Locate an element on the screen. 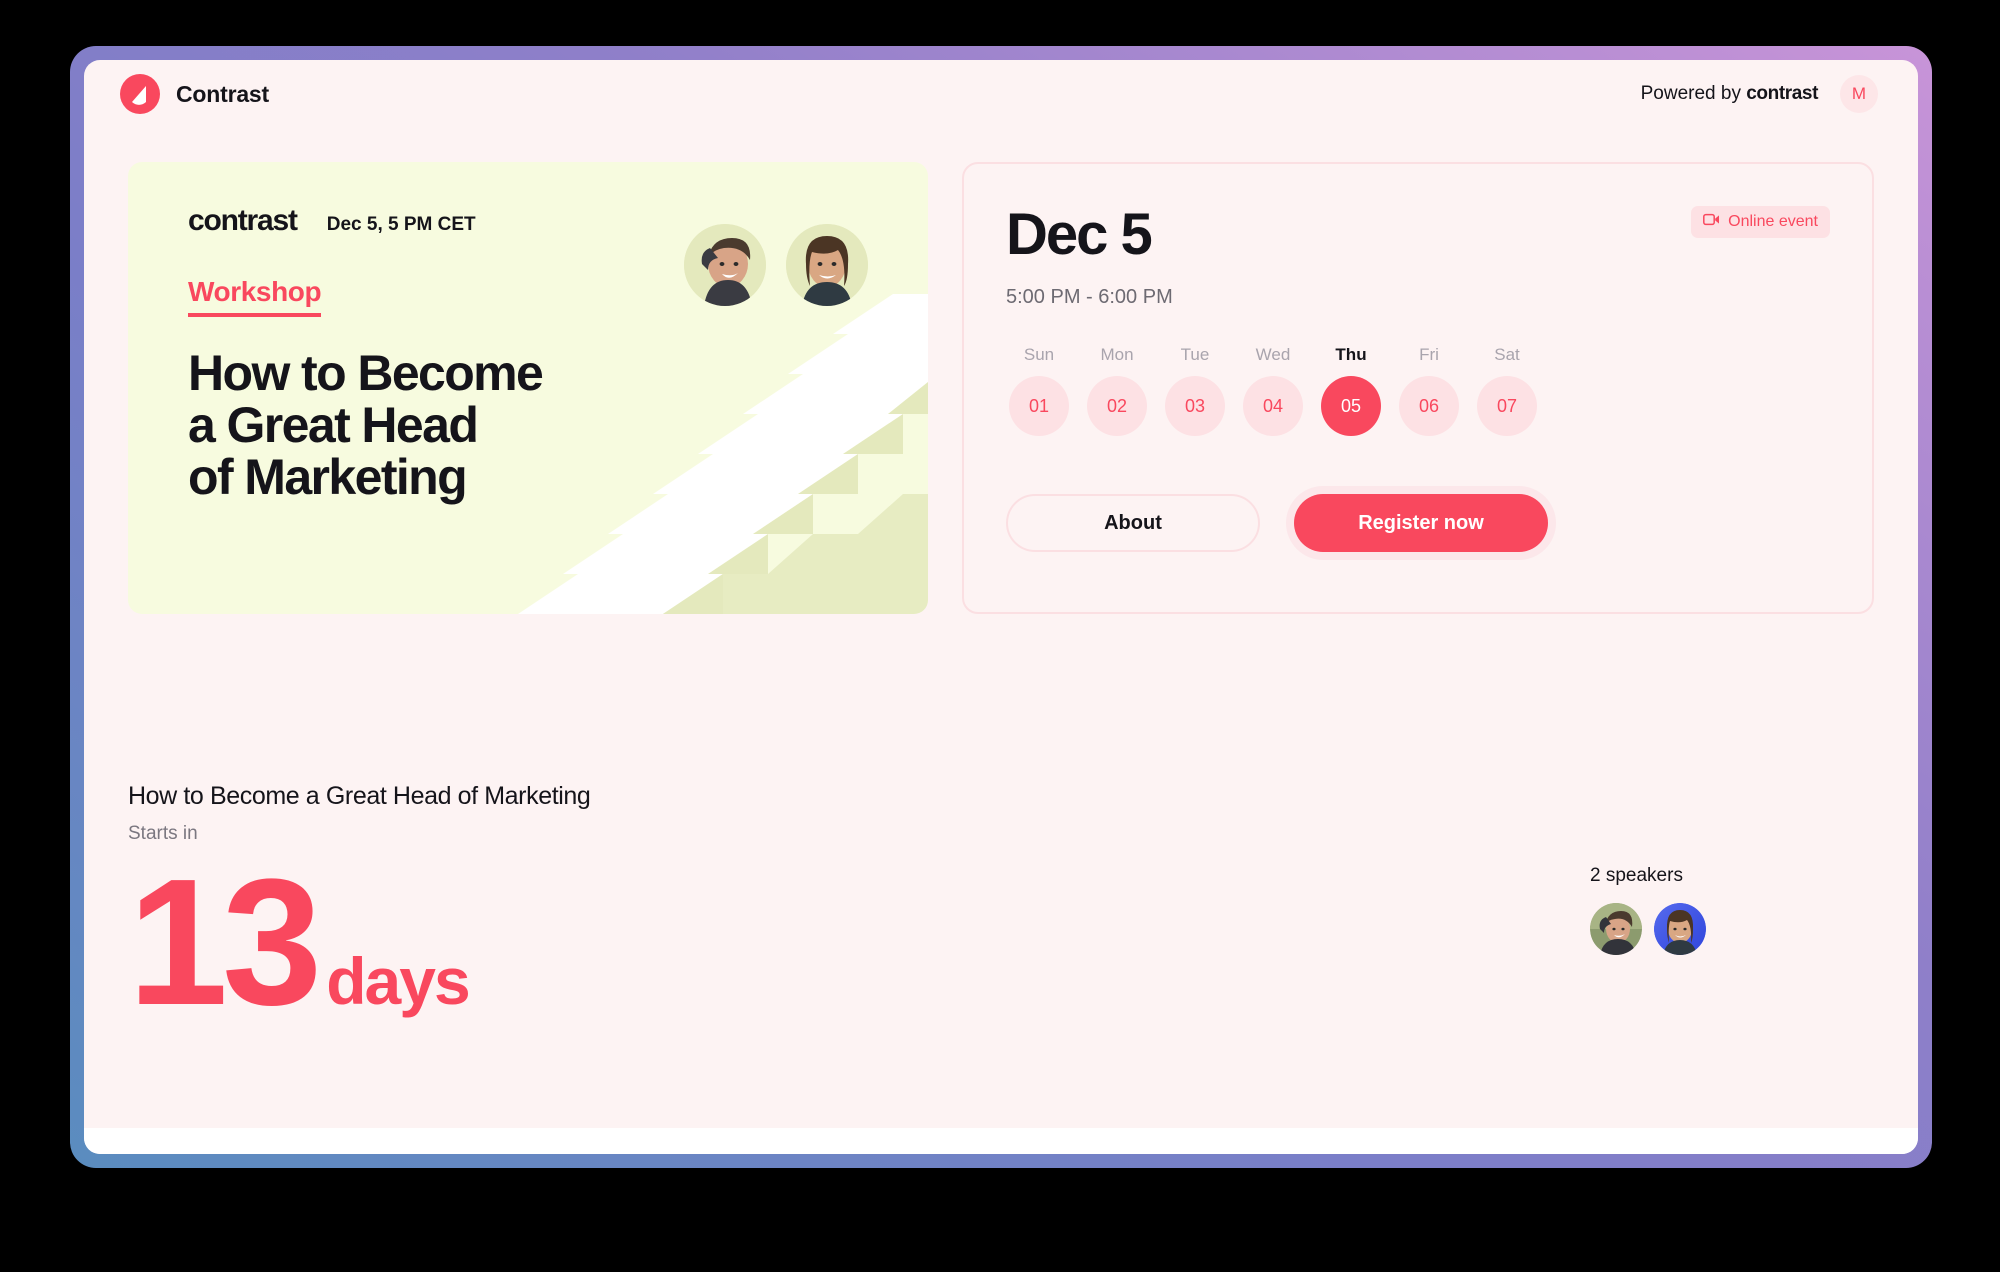  status-badge: Online event is located at coordinates (1760, 222).